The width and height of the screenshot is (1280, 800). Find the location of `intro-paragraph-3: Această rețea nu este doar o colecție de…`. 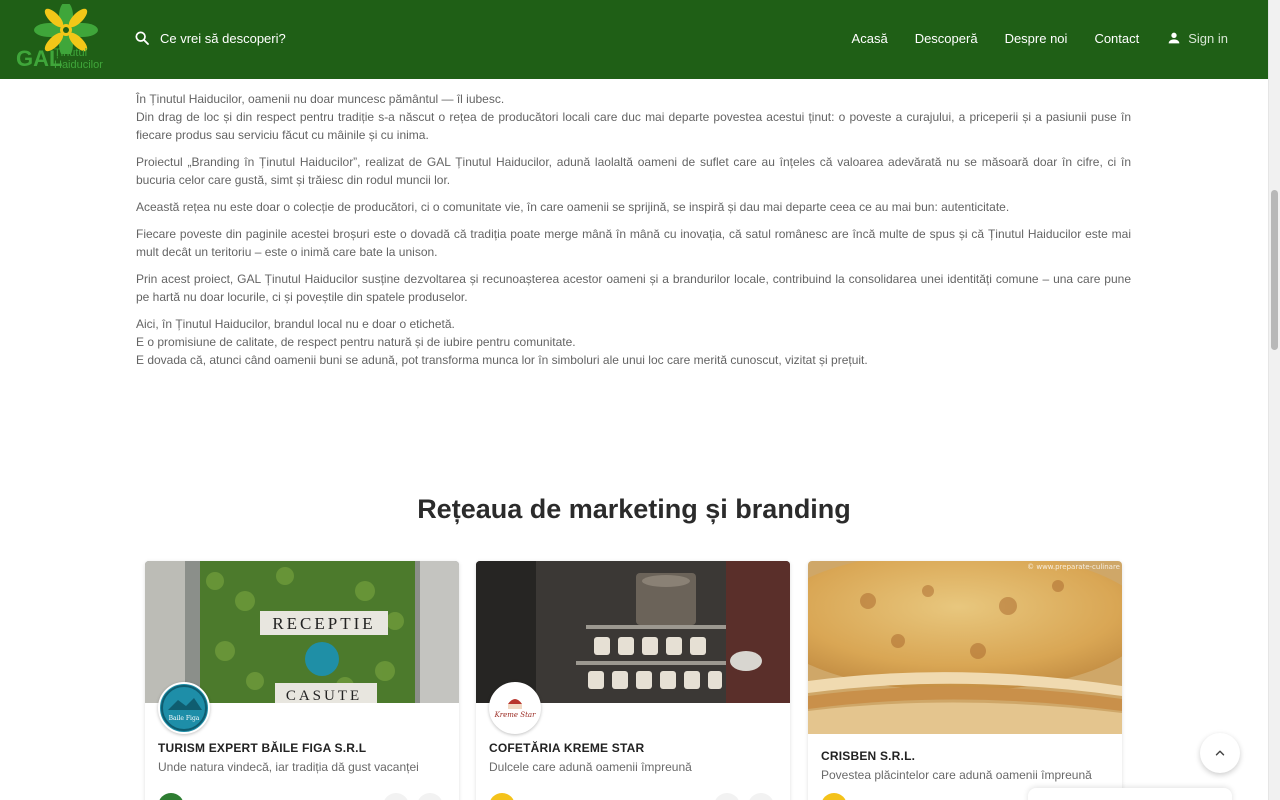

intro-paragraph-3: Această rețea nu este doar o colecție de… is located at coordinates (573, 207).